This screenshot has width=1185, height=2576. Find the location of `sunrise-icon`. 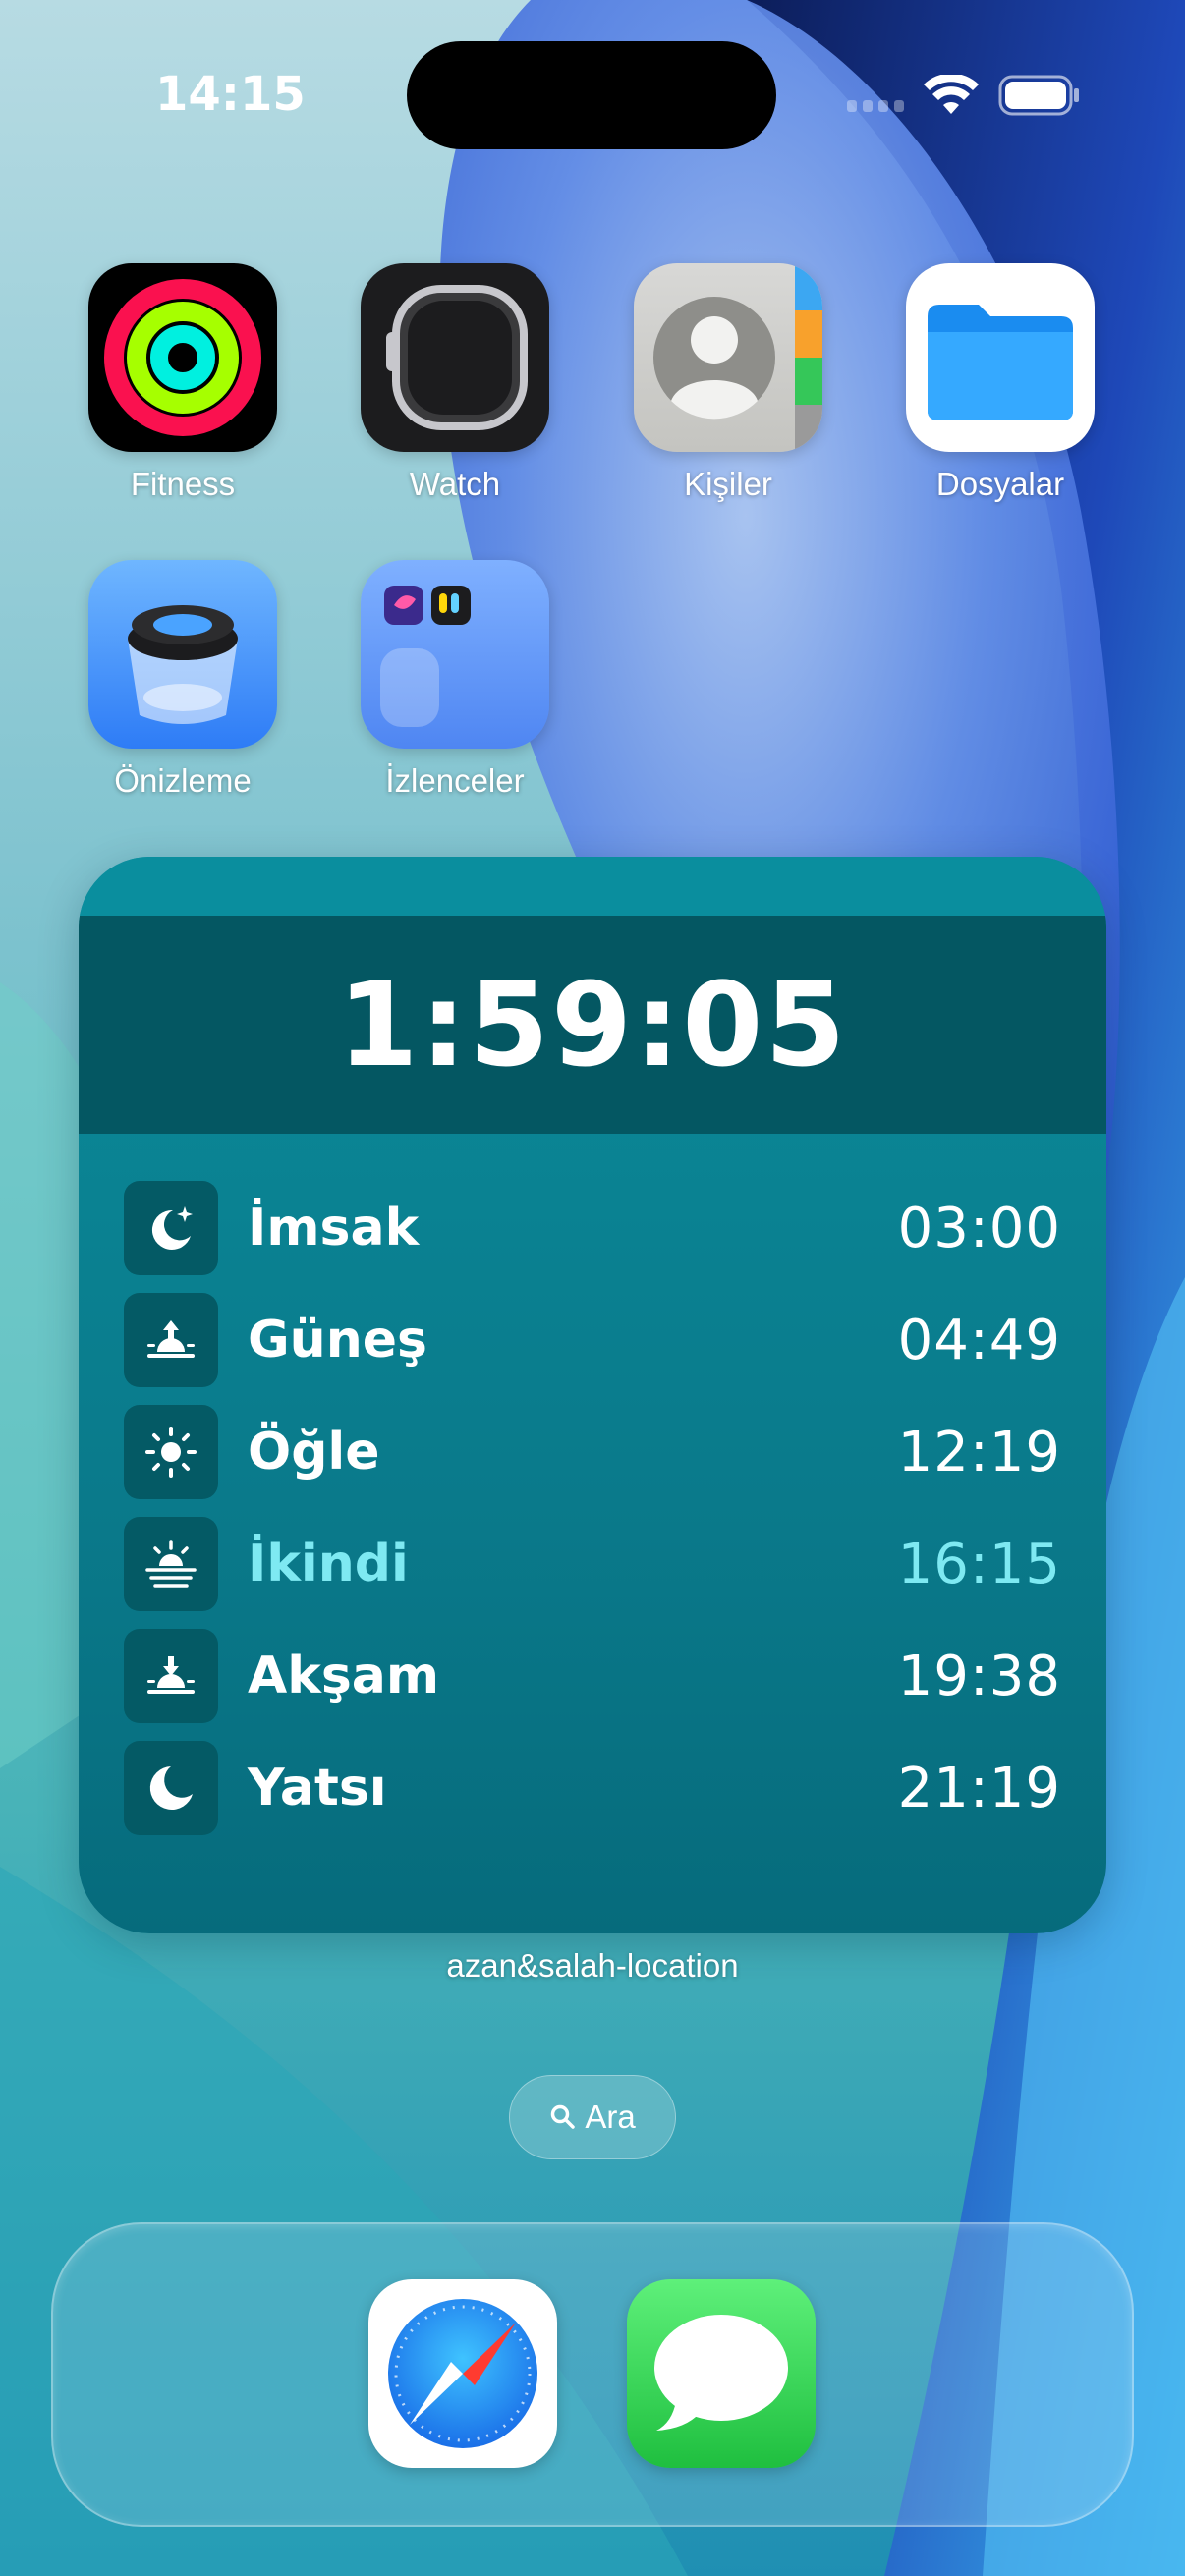

sunrise-icon is located at coordinates (171, 1340).